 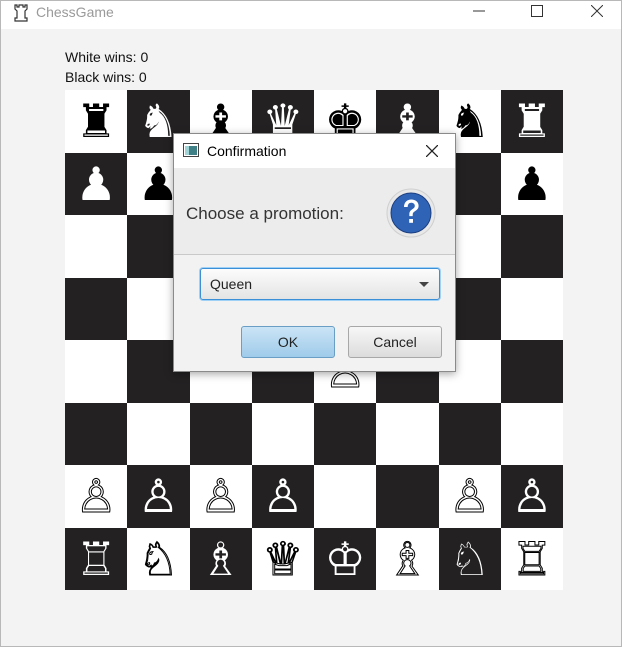 I want to click on rook-app-icon, so click(x=21, y=13).